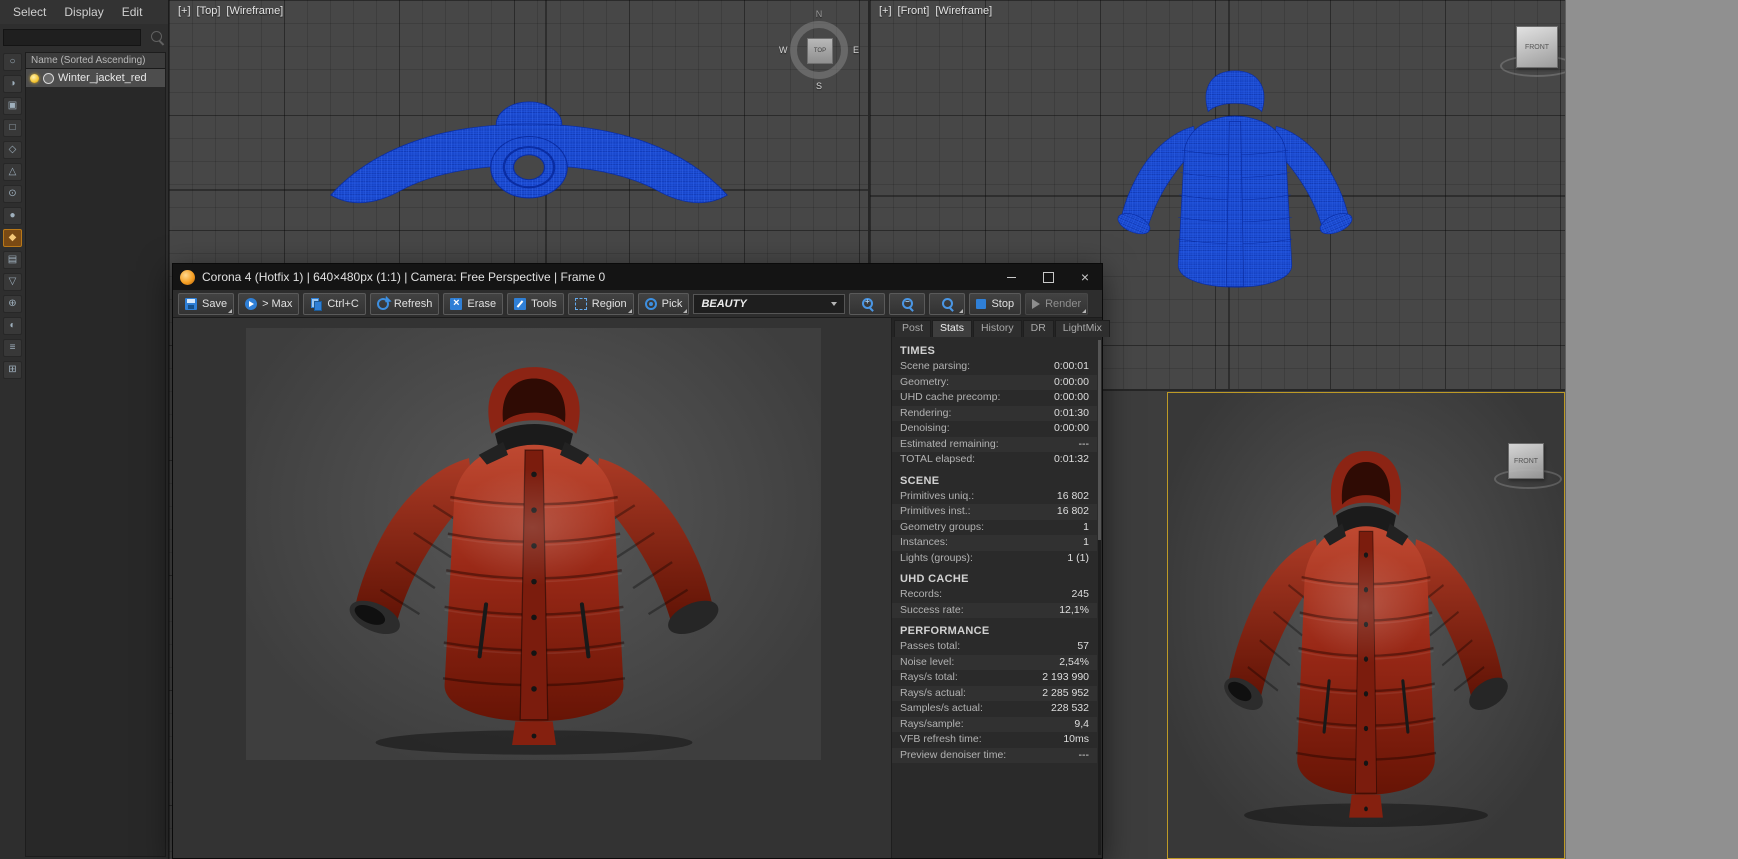 The image size is (1738, 859). I want to click on maximize-button, so click(1048, 277).